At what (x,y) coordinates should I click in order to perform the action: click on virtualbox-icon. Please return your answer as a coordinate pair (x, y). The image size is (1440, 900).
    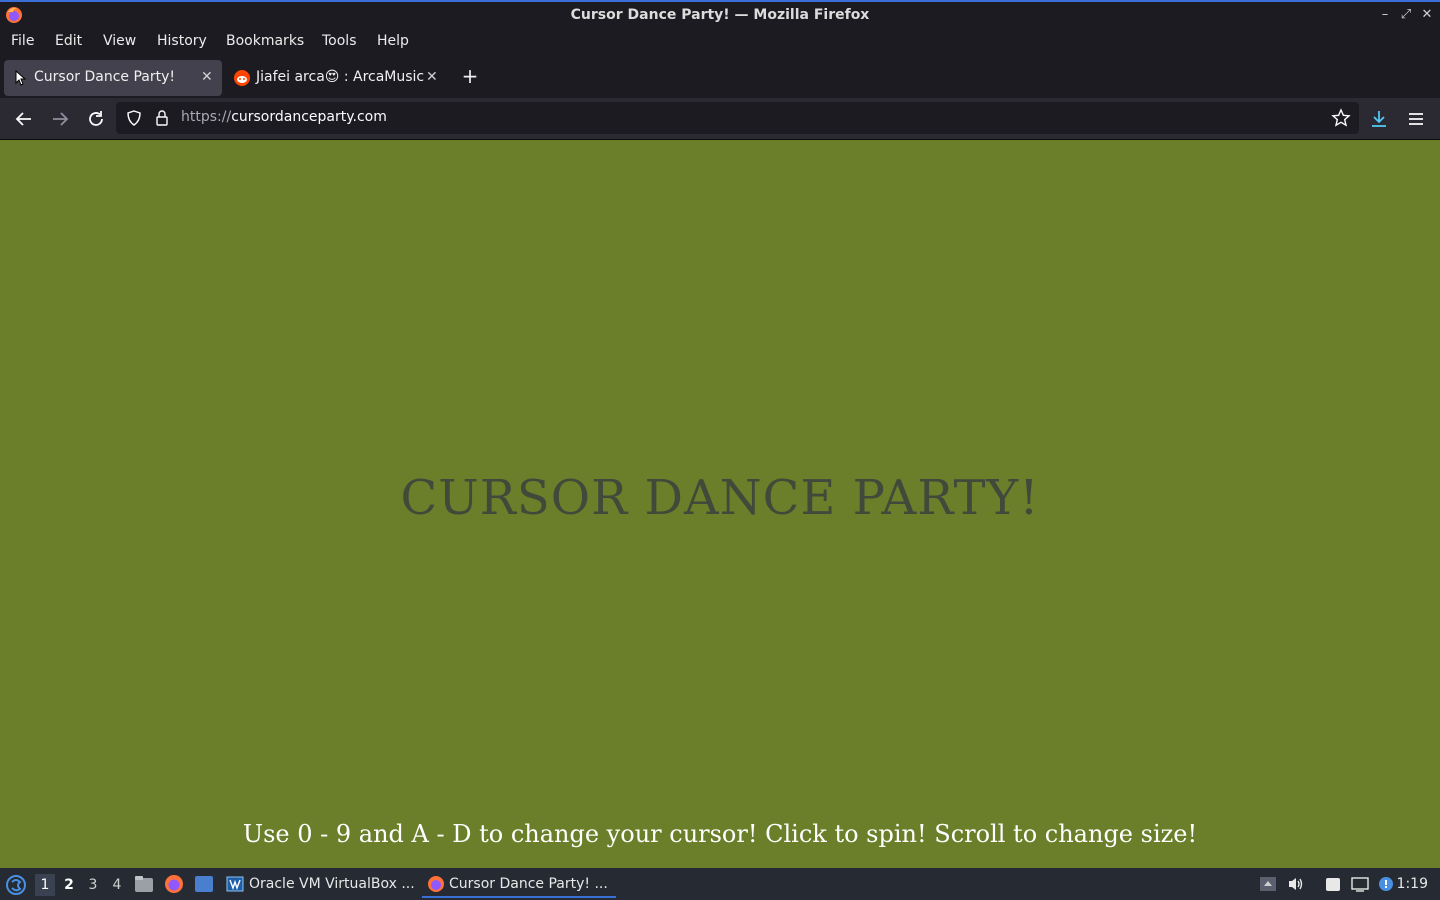
    Looking at the image, I should click on (235, 884).